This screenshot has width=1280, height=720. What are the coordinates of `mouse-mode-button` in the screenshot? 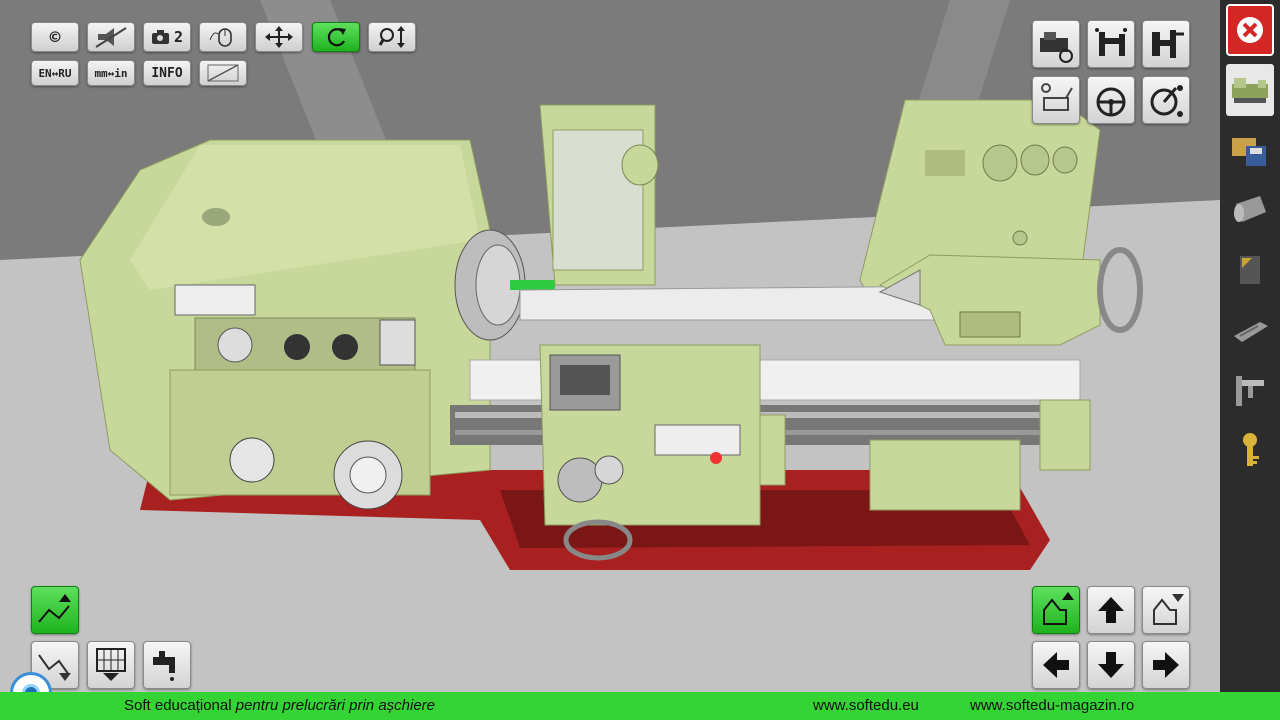 It's located at (223, 37).